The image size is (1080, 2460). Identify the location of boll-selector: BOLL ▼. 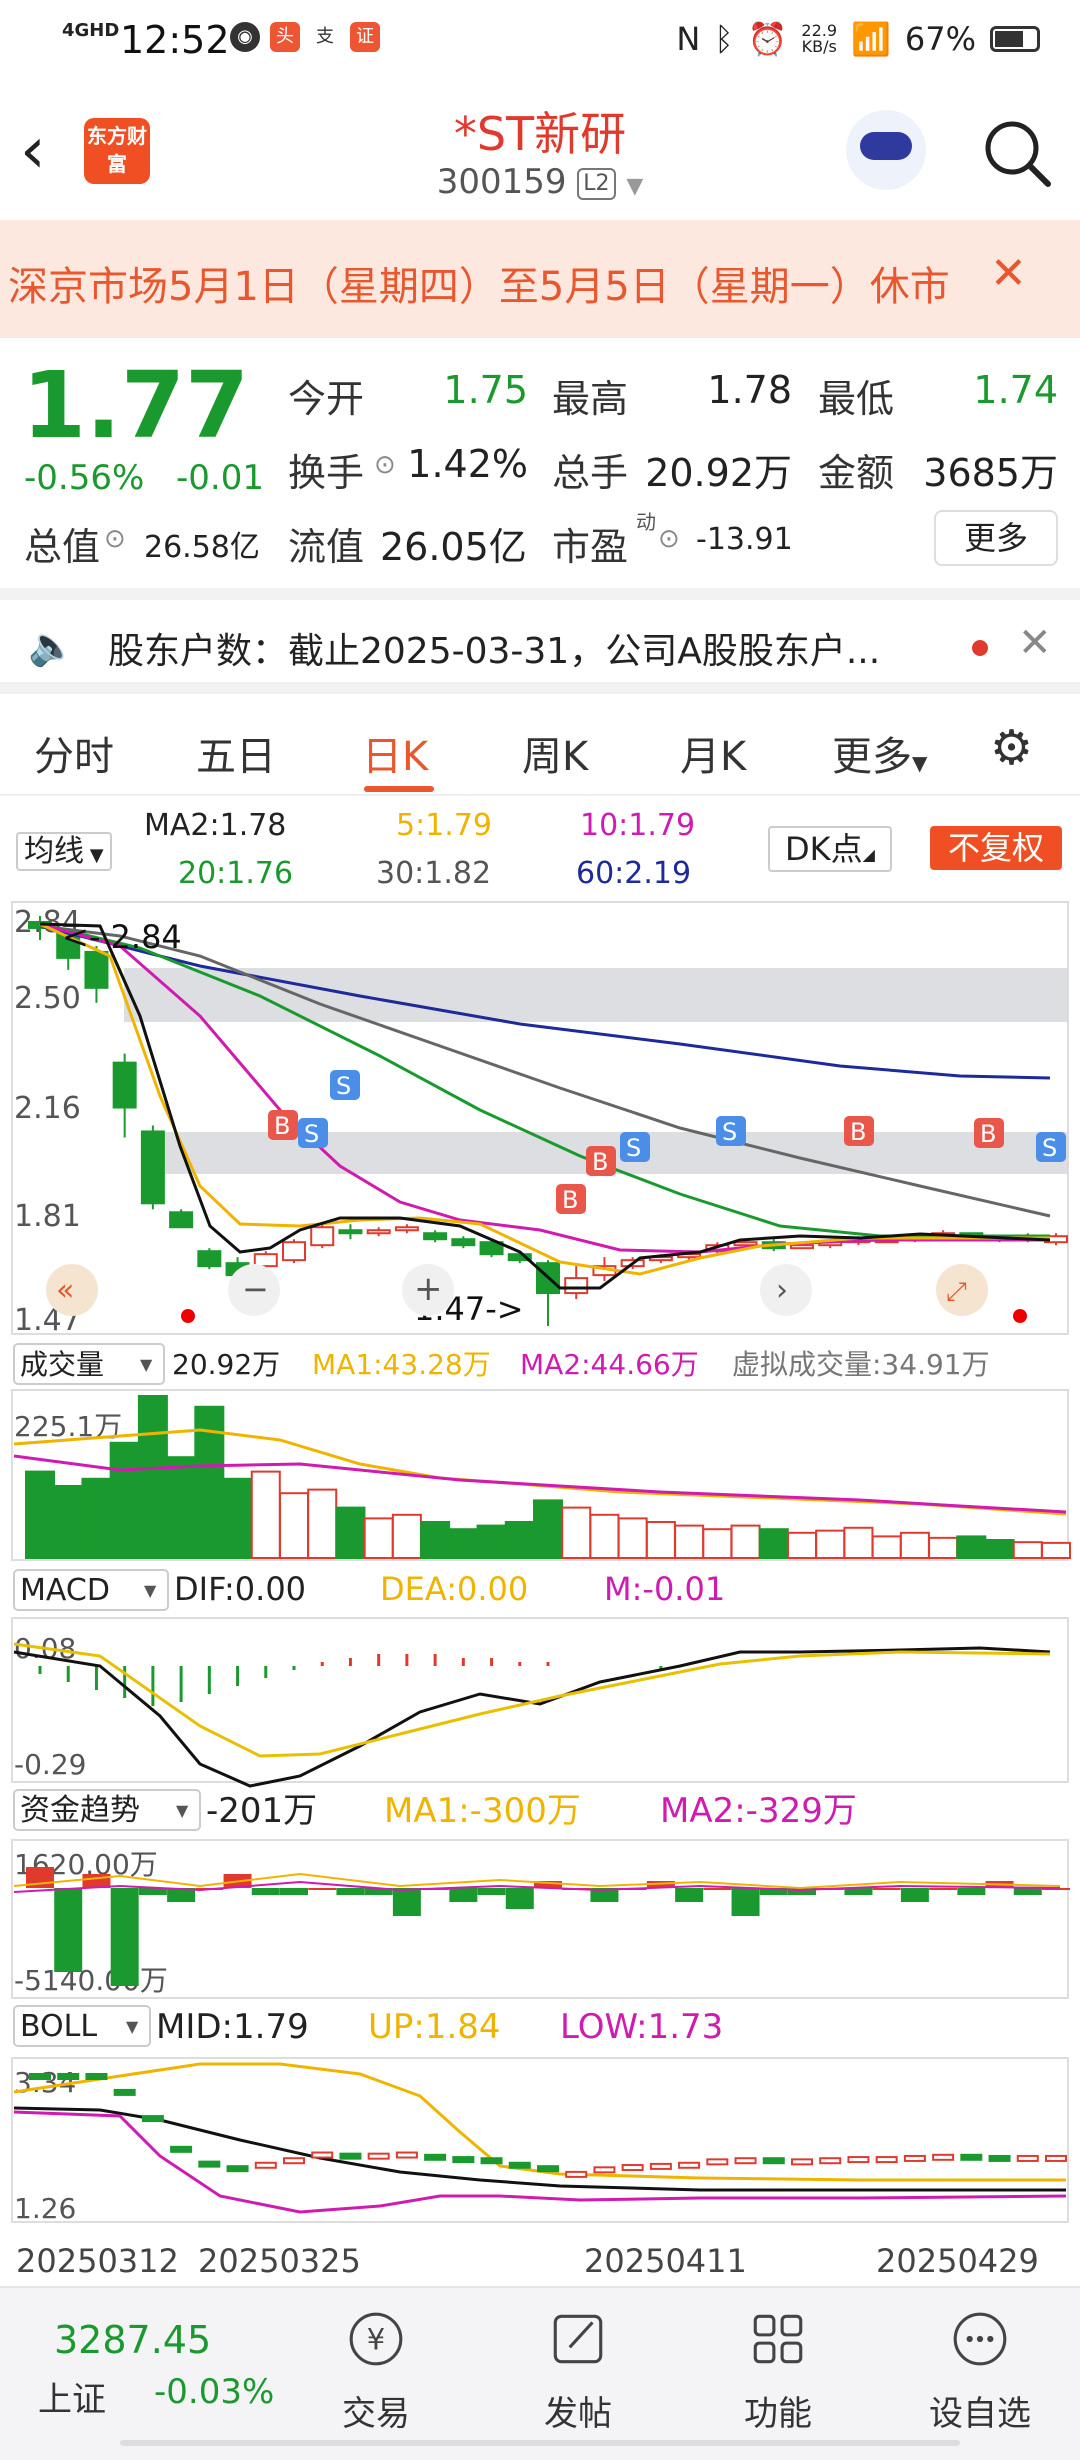
(82, 2026).